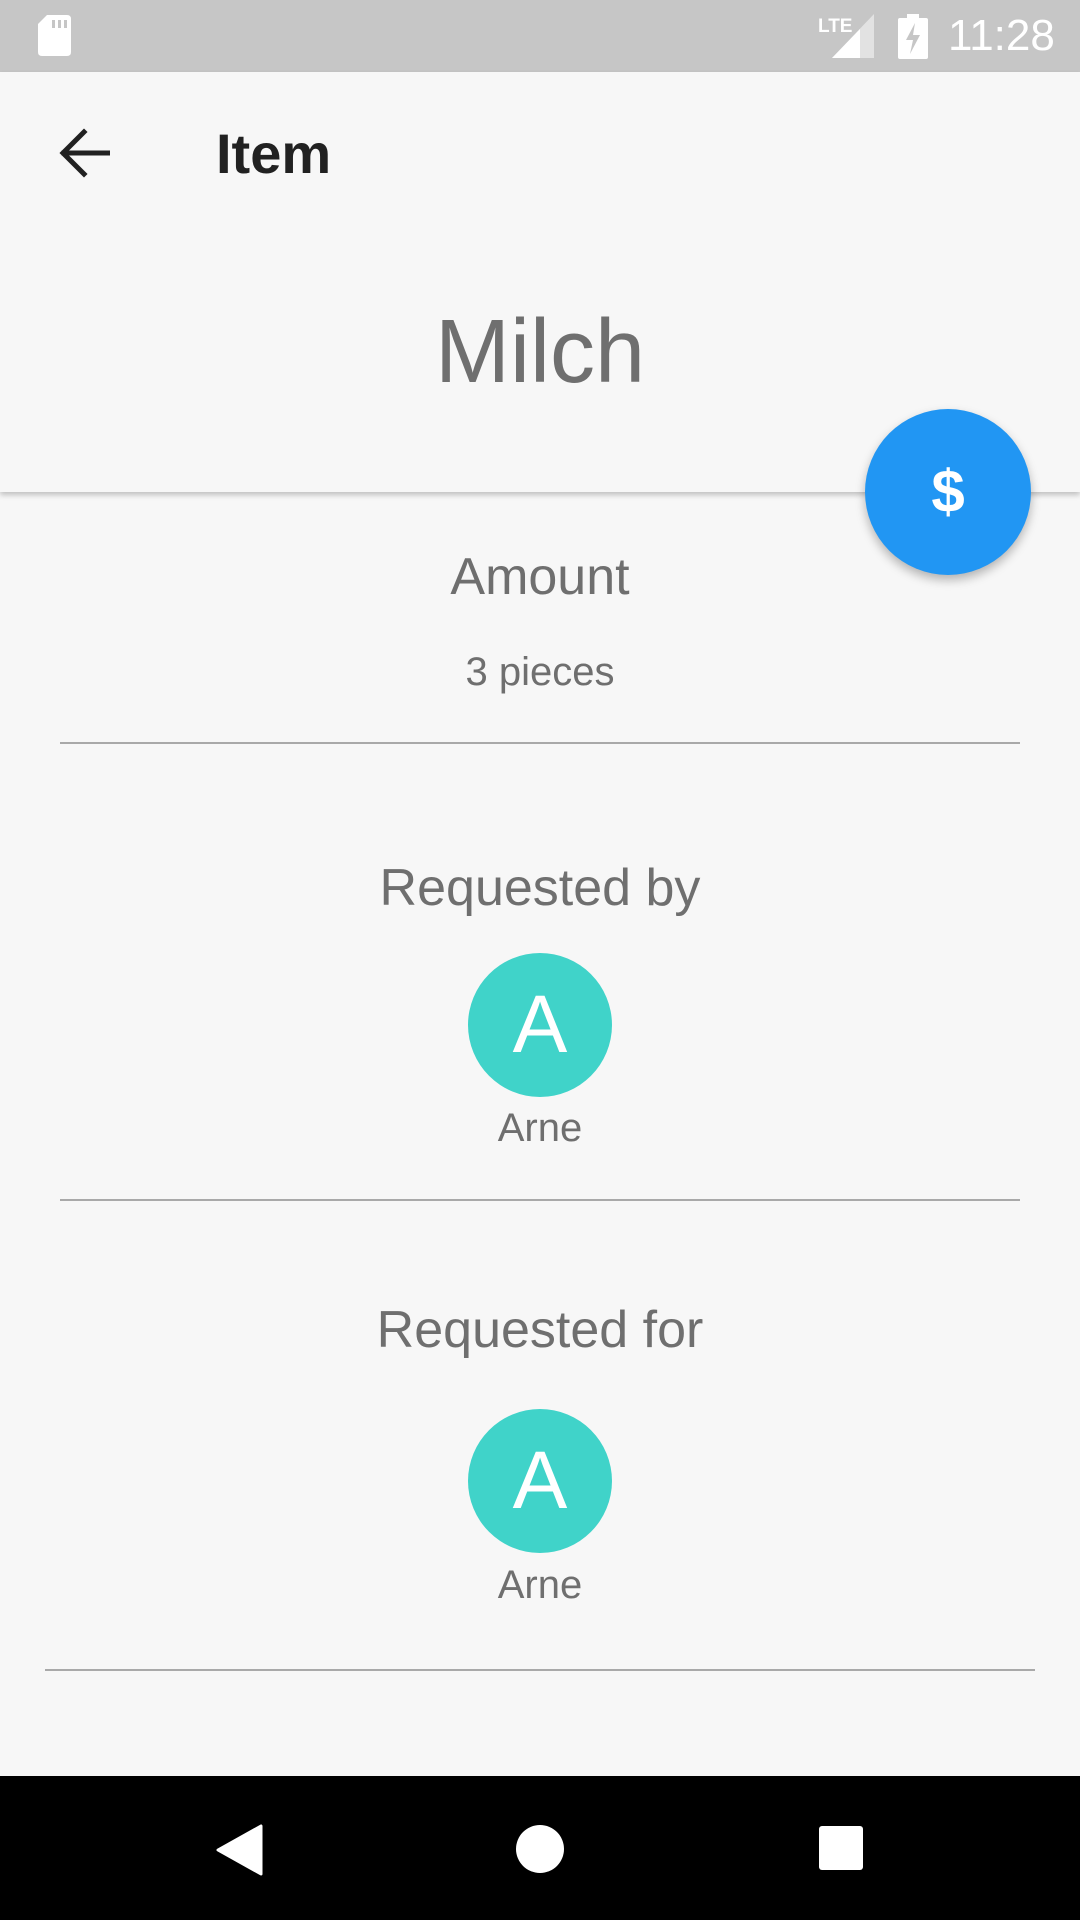 This screenshot has height=1920, width=1080. Describe the element at coordinates (274, 153) in the screenshot. I see `page-title: Item` at that location.